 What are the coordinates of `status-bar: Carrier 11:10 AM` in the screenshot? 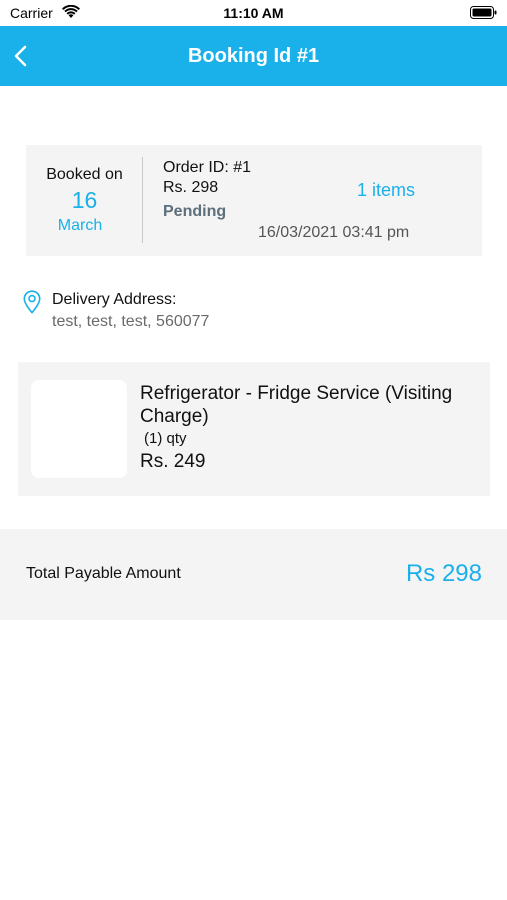 It's located at (253, 13).